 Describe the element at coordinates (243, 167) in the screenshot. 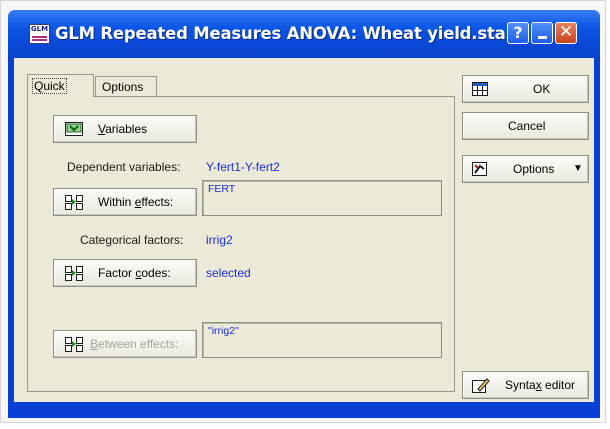

I see `dependent-variables-value: Y-fert1-Y-fert2` at that location.